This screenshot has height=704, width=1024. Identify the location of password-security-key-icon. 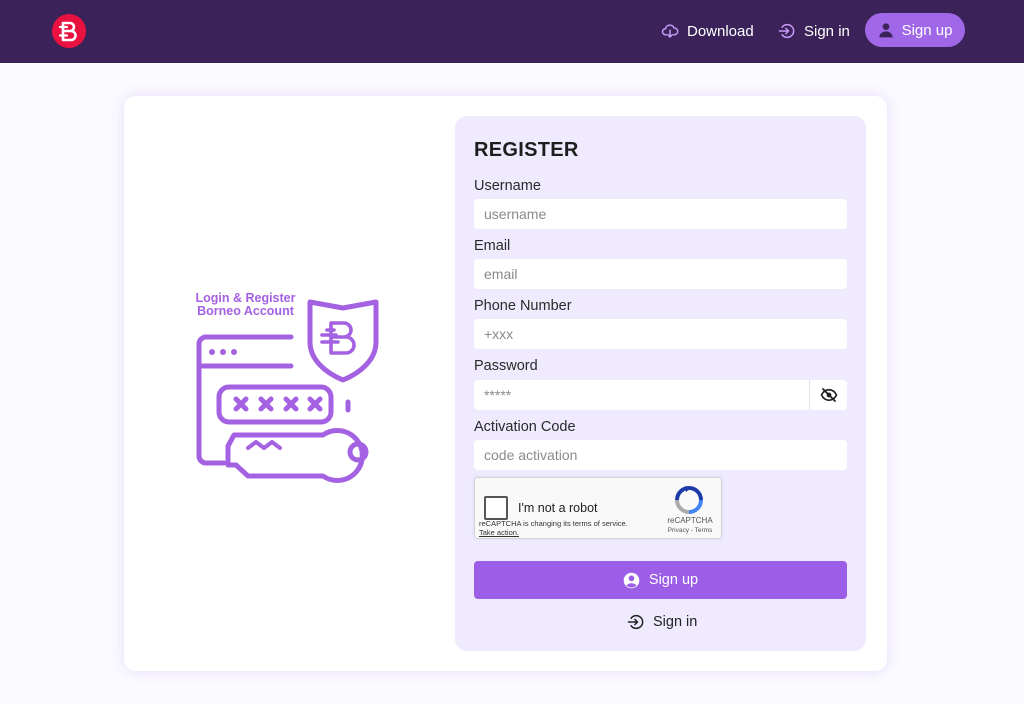
(287, 391).